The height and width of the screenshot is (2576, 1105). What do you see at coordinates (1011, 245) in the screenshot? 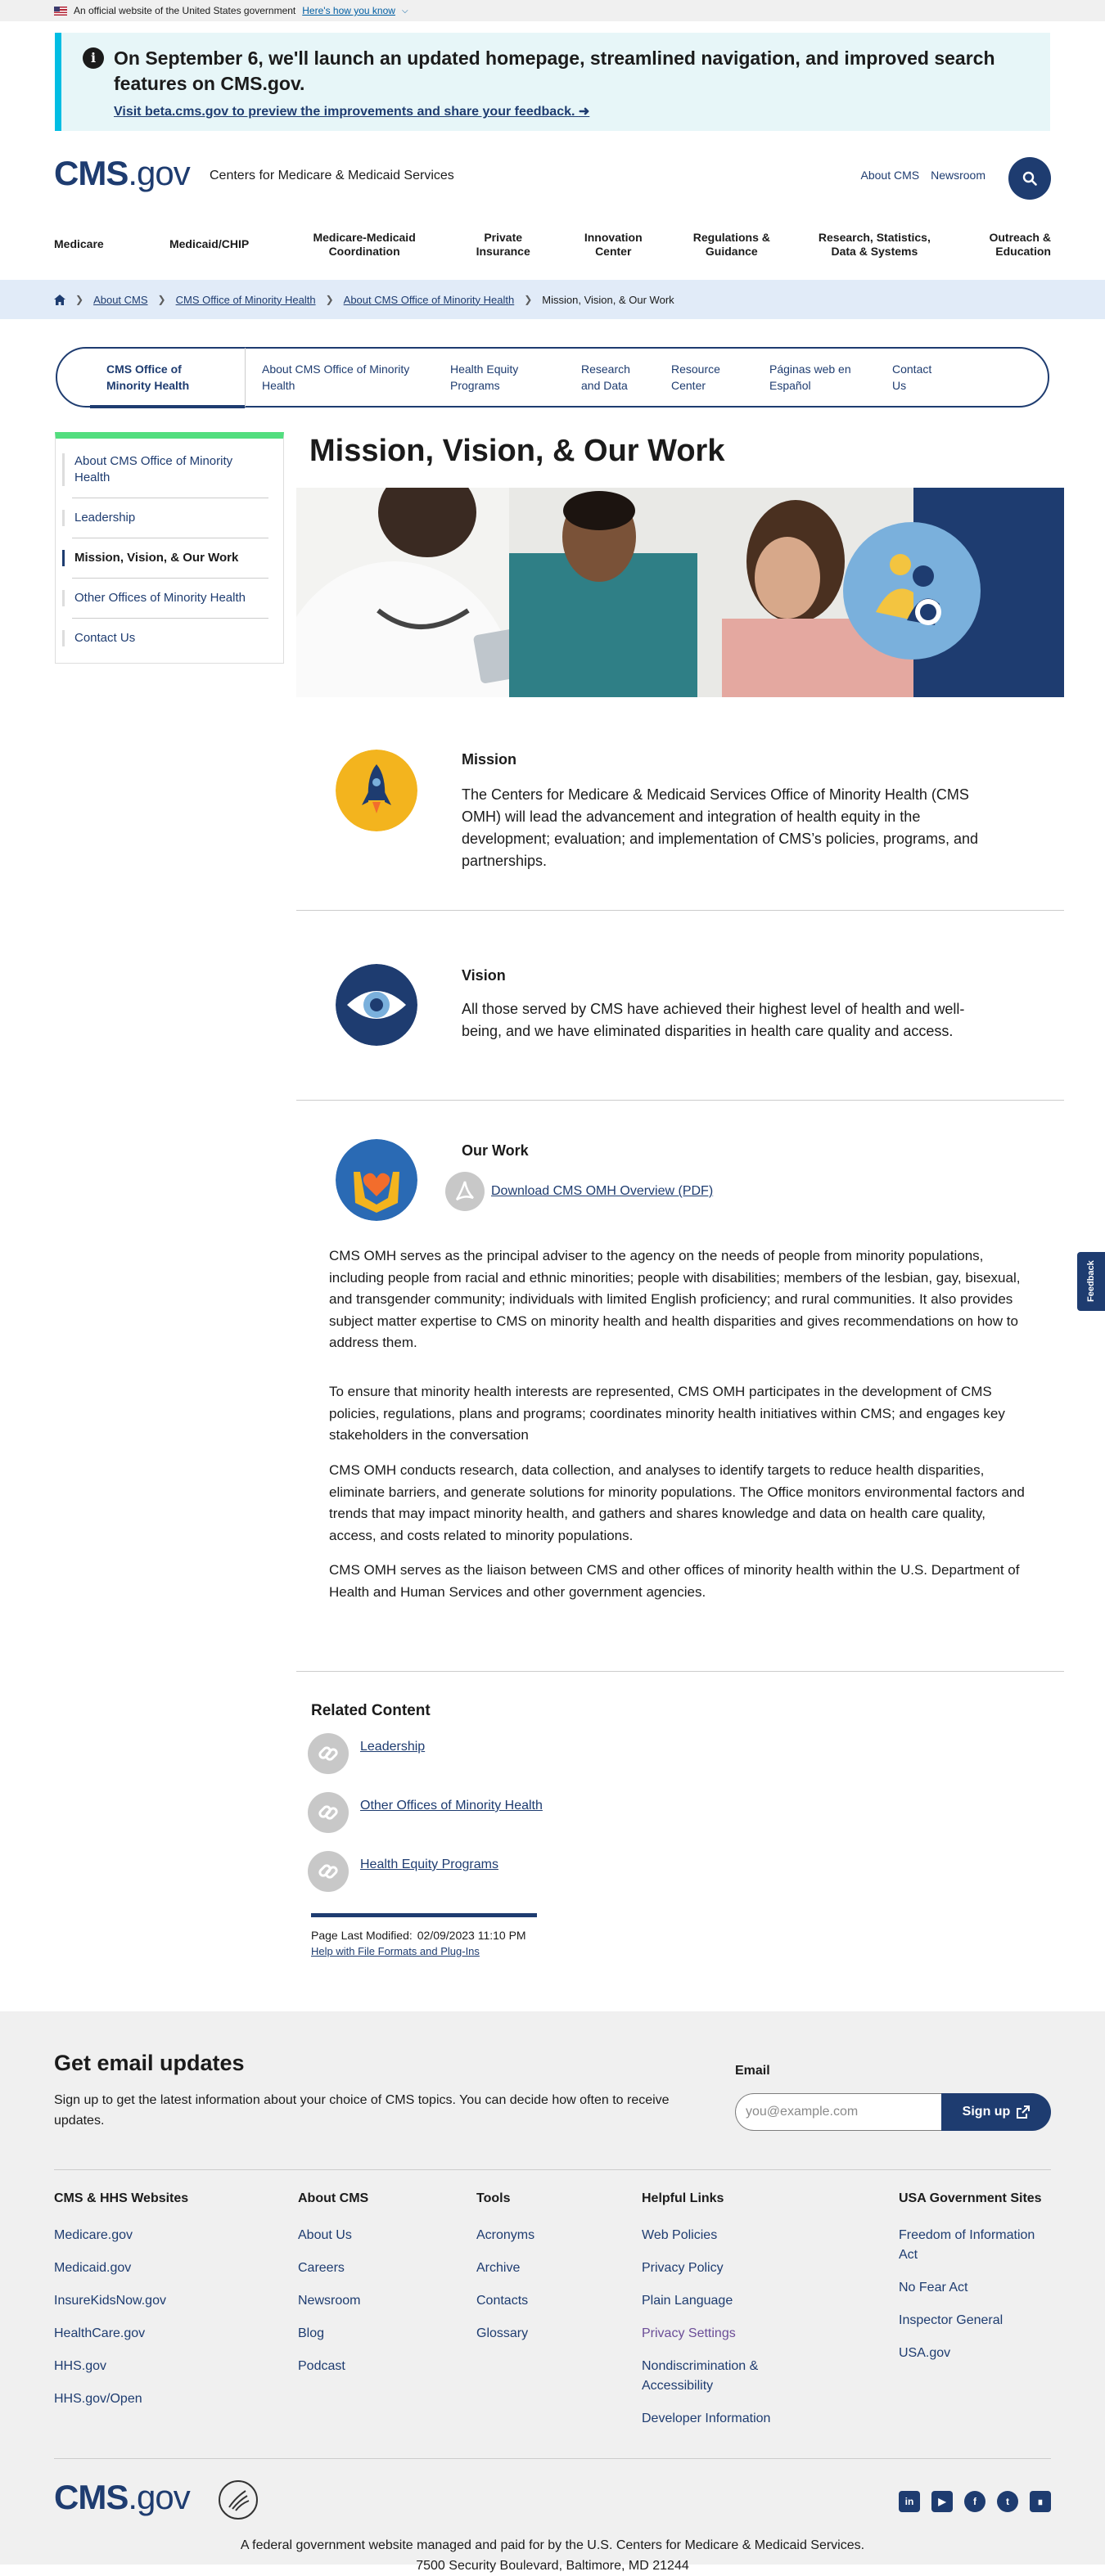
I see `nav-outreach-education: Outreach & Education` at bounding box center [1011, 245].